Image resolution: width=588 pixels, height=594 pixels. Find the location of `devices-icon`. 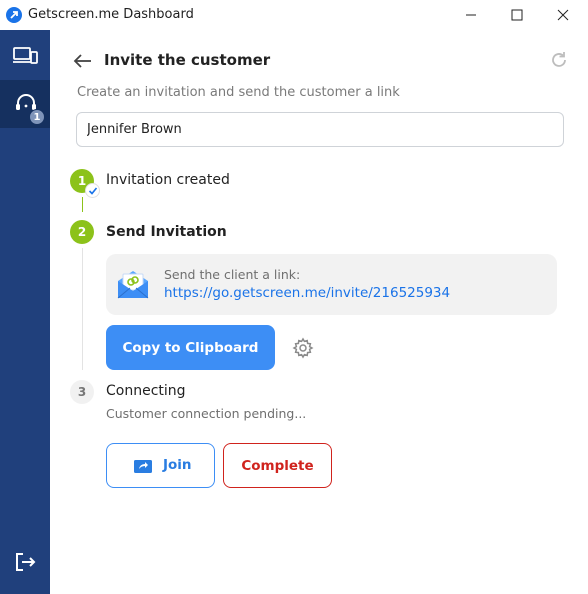

devices-icon is located at coordinates (25, 55).